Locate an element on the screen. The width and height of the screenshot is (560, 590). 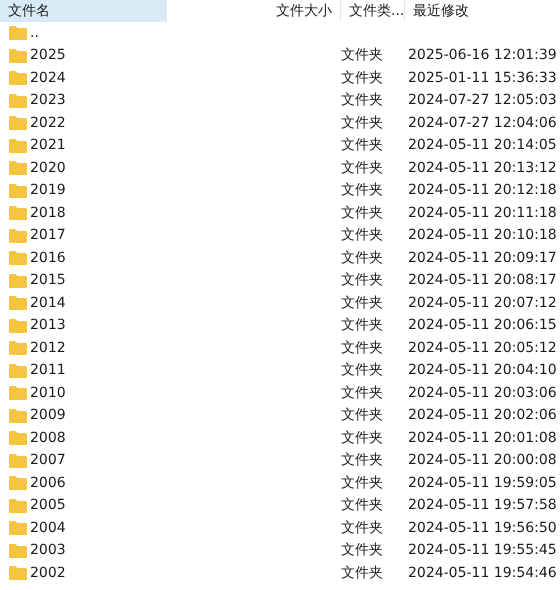
date-cell: 2025-06-16 12:01:39 is located at coordinates (482, 55).